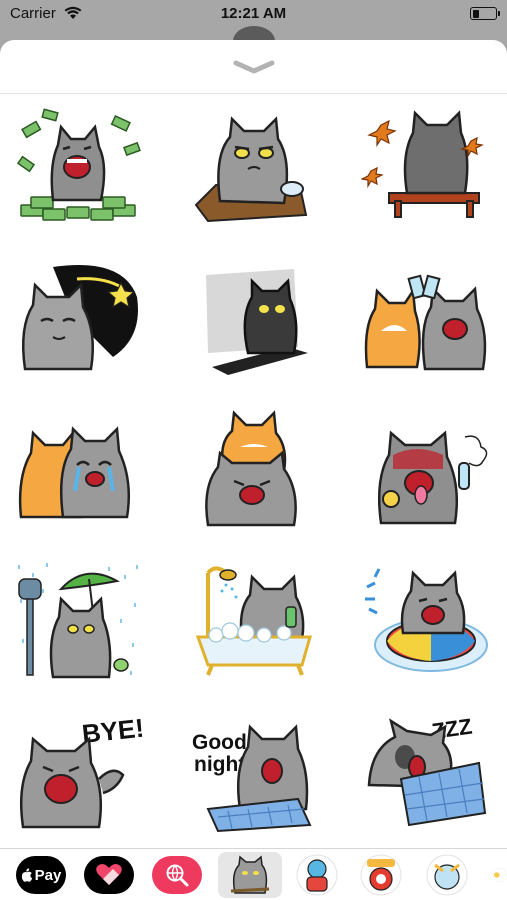  Describe the element at coordinates (26, 875) in the screenshot. I see `apple-icon` at that location.